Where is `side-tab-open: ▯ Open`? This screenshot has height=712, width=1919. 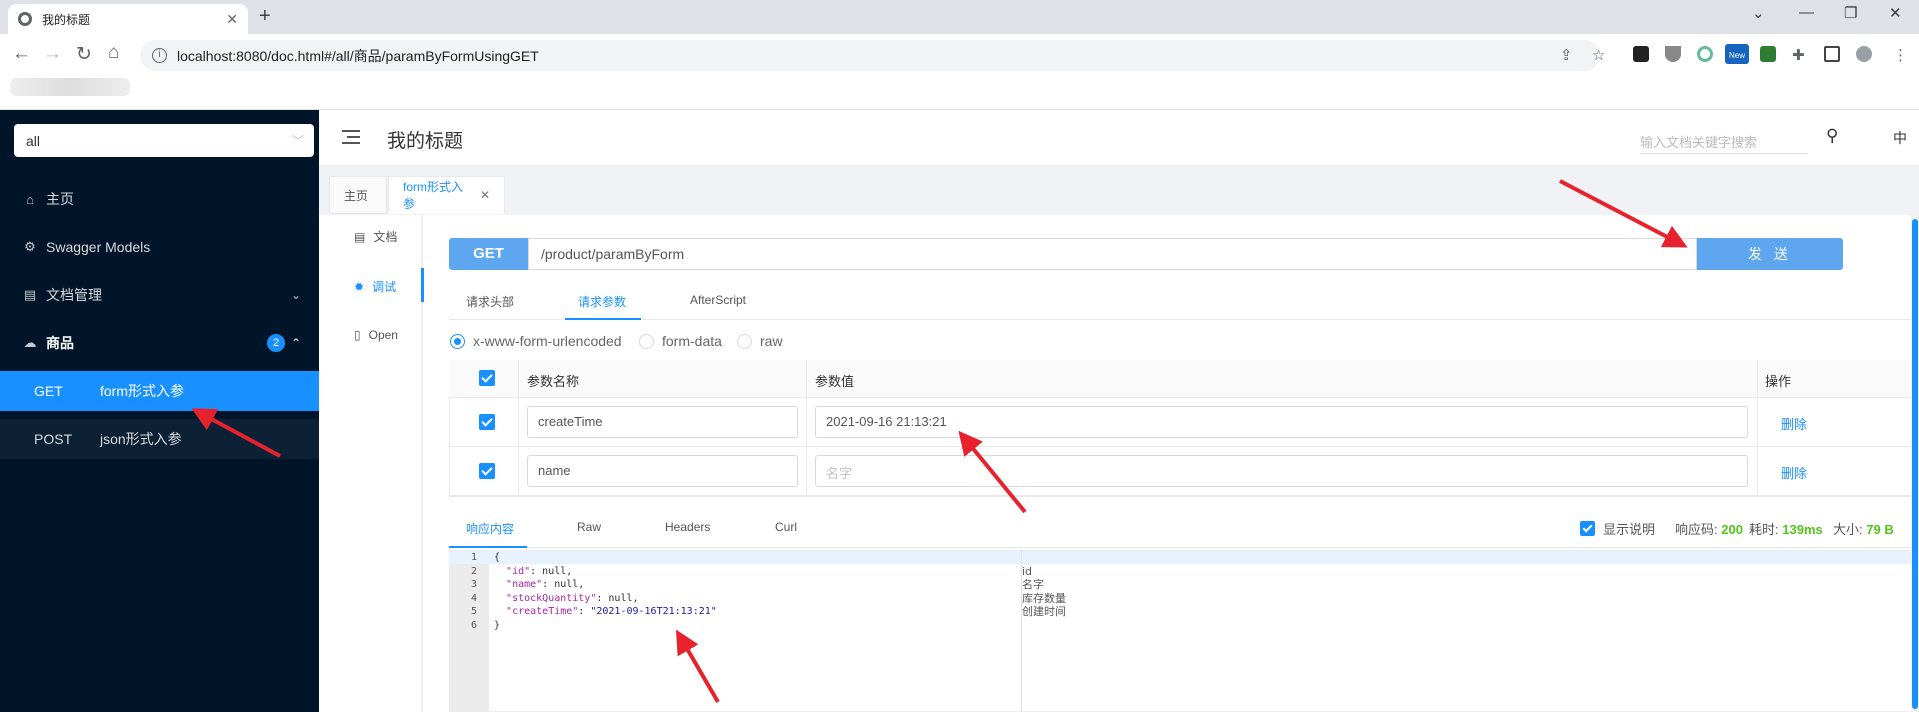
side-tab-open: ▯ Open is located at coordinates (376, 335).